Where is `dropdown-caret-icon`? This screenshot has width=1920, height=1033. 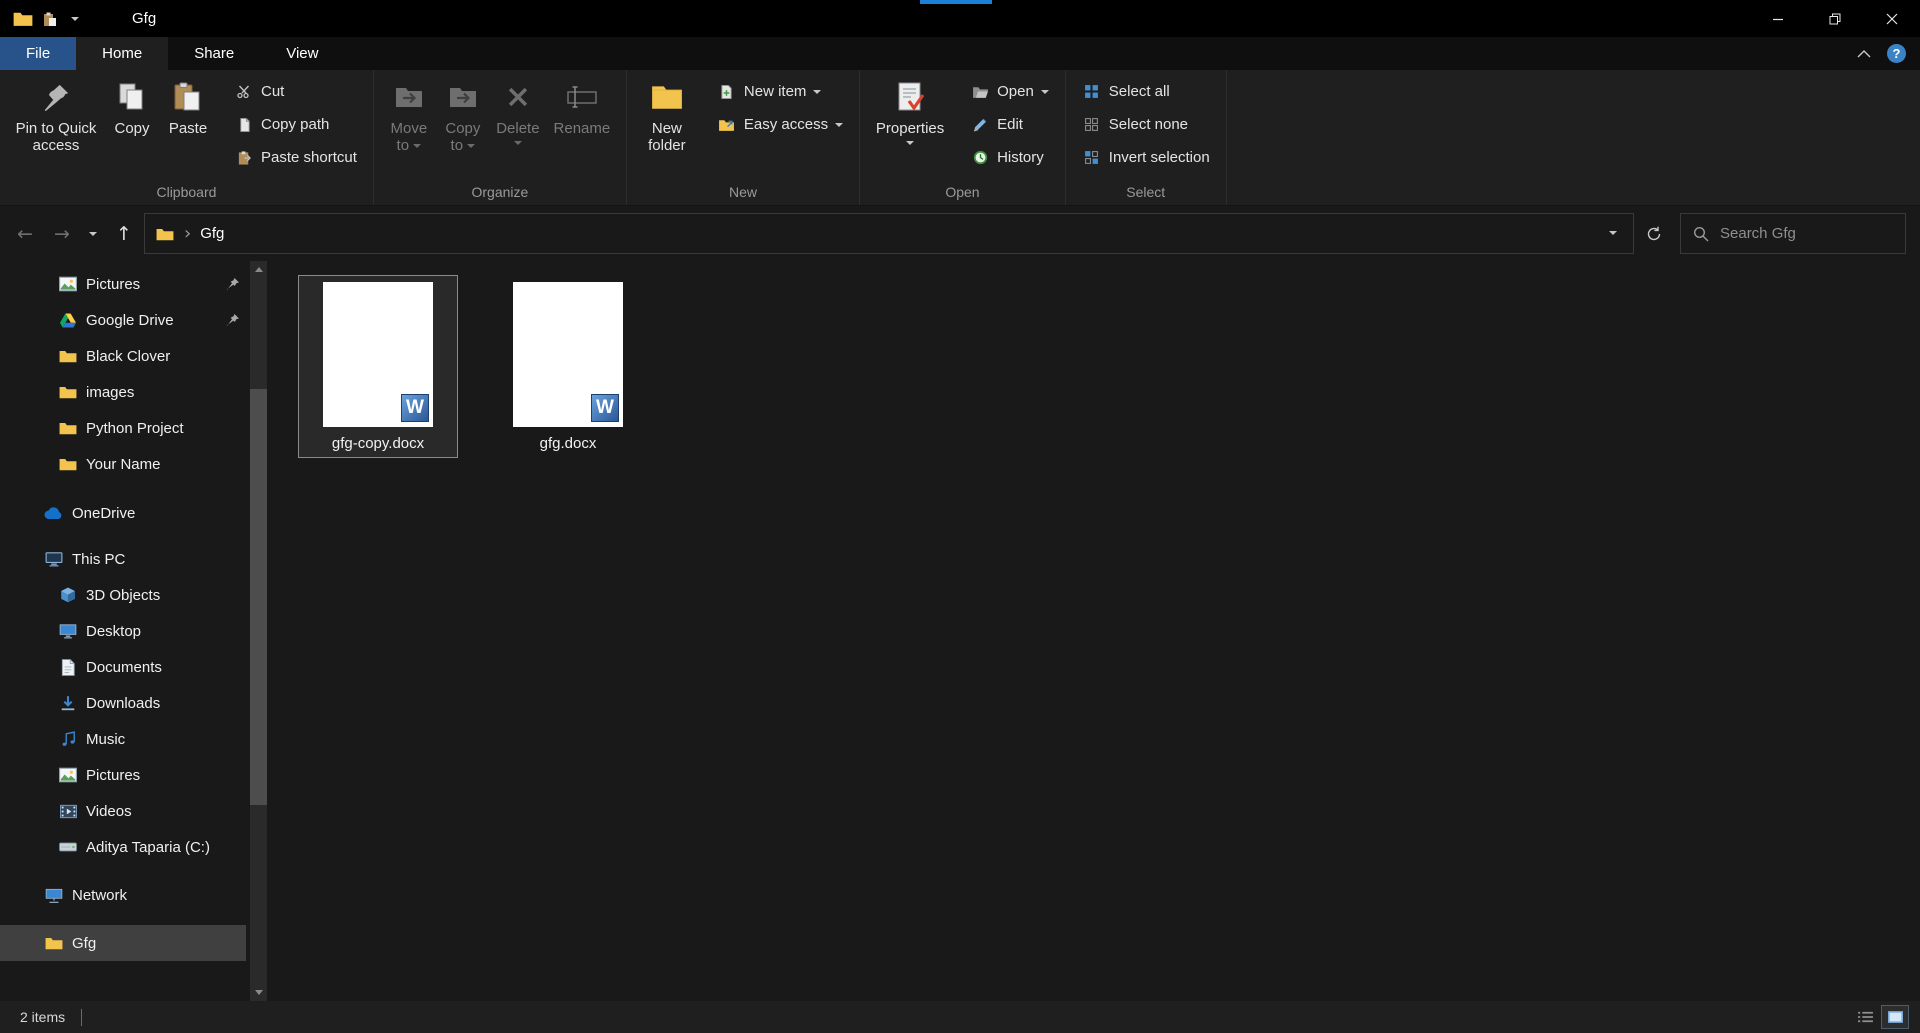
dropdown-caret-icon is located at coordinates (839, 124).